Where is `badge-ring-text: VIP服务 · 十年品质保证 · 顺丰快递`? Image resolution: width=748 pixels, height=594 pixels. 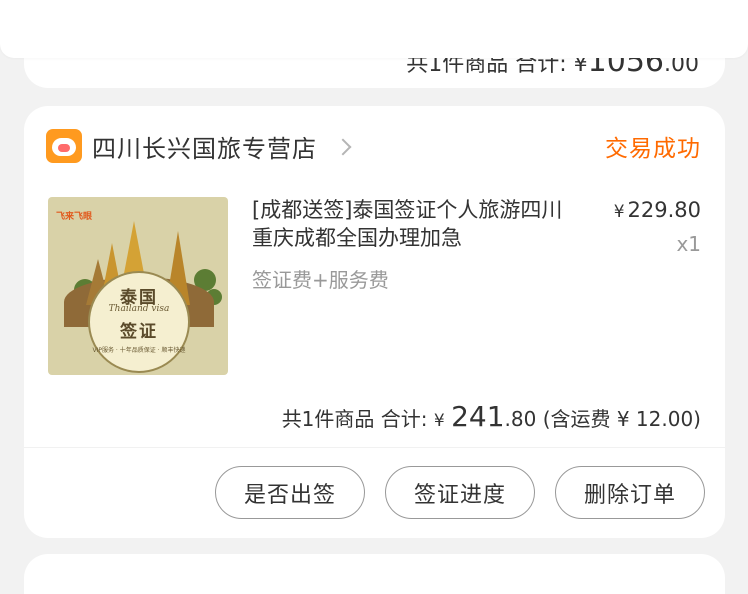
badge-ring-text: VIP服务 · 十年品质保证 · 顺丰快递 is located at coordinates (139, 350).